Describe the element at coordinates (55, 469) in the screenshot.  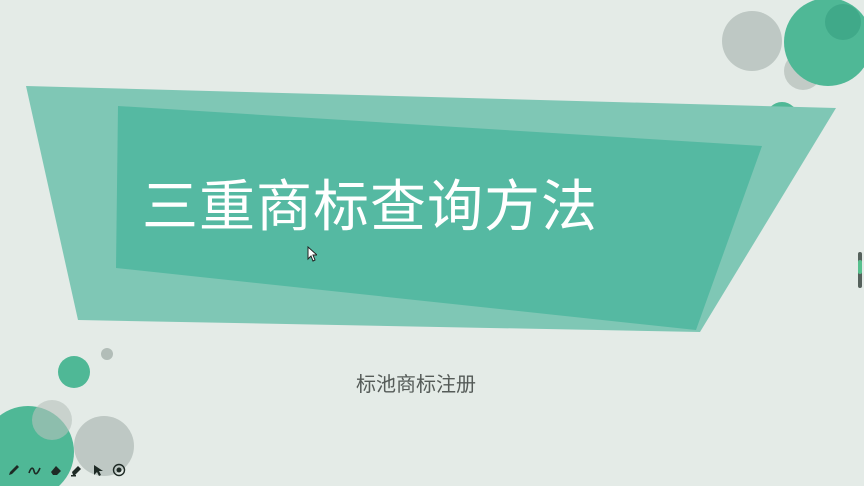
I see `eraser-icon` at that location.